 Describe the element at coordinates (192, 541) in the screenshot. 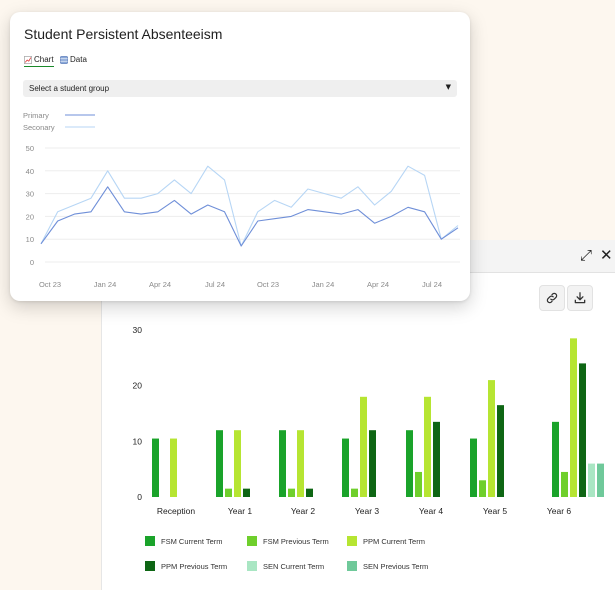

I see `legend-label: FSM Current Term` at that location.